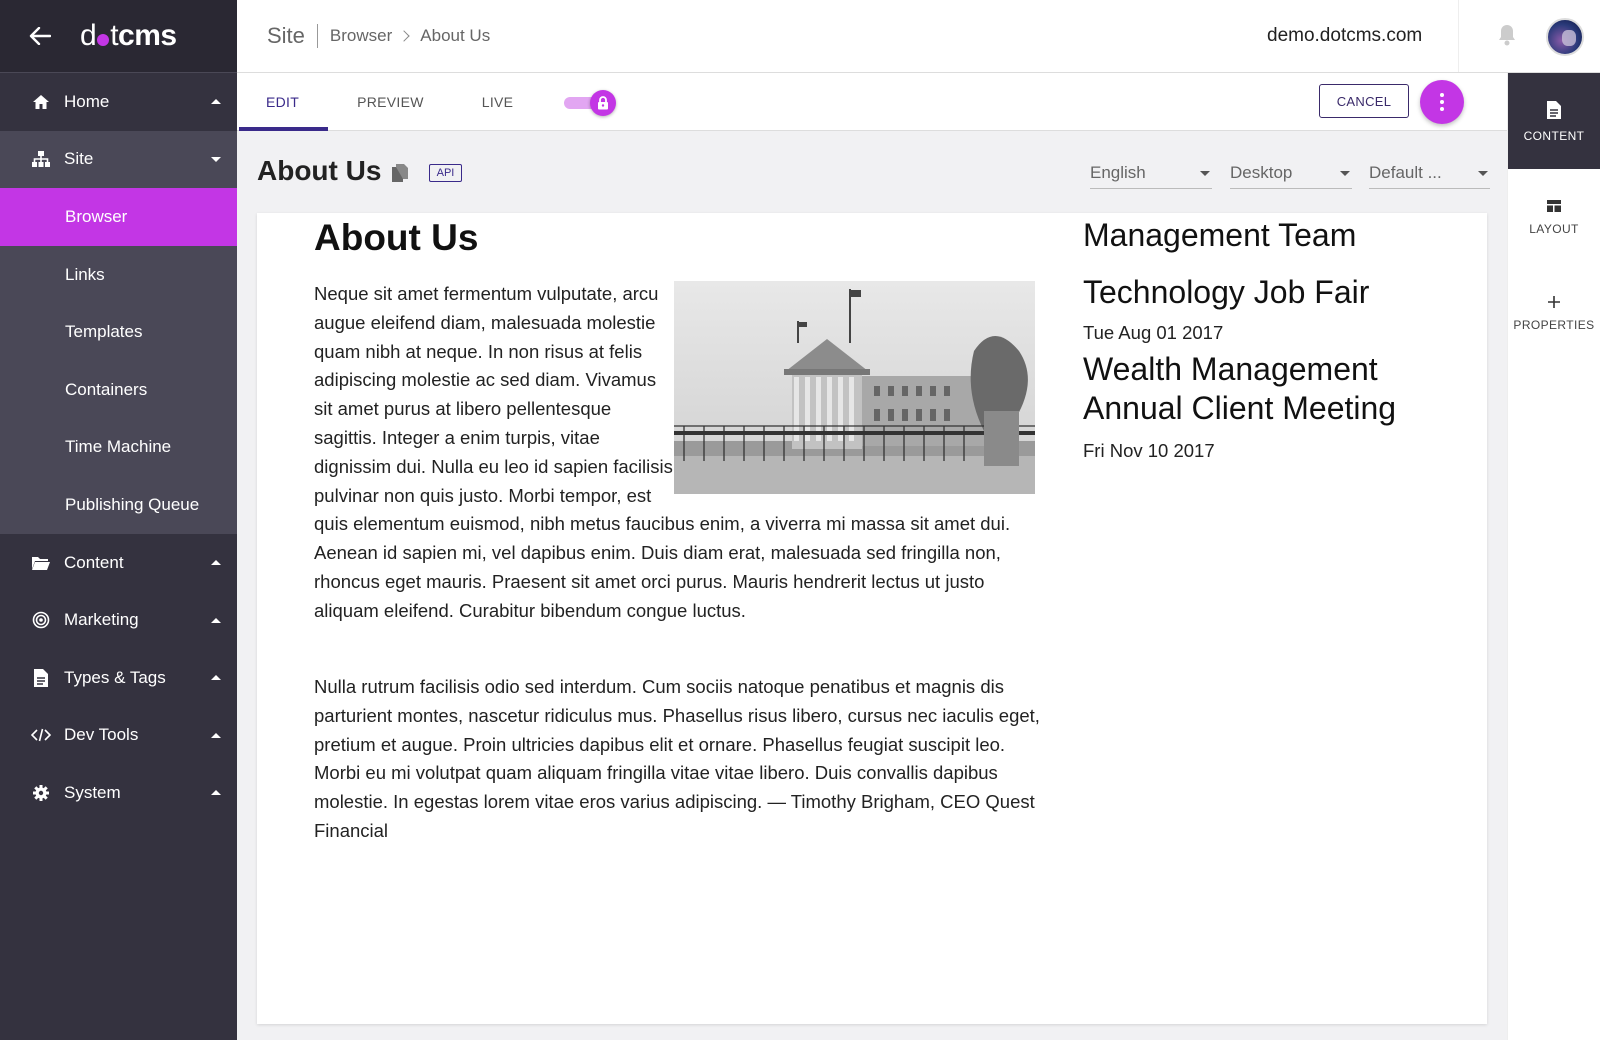 The width and height of the screenshot is (1600, 1040). I want to click on sidebar-header: d t cms, so click(118, 36).